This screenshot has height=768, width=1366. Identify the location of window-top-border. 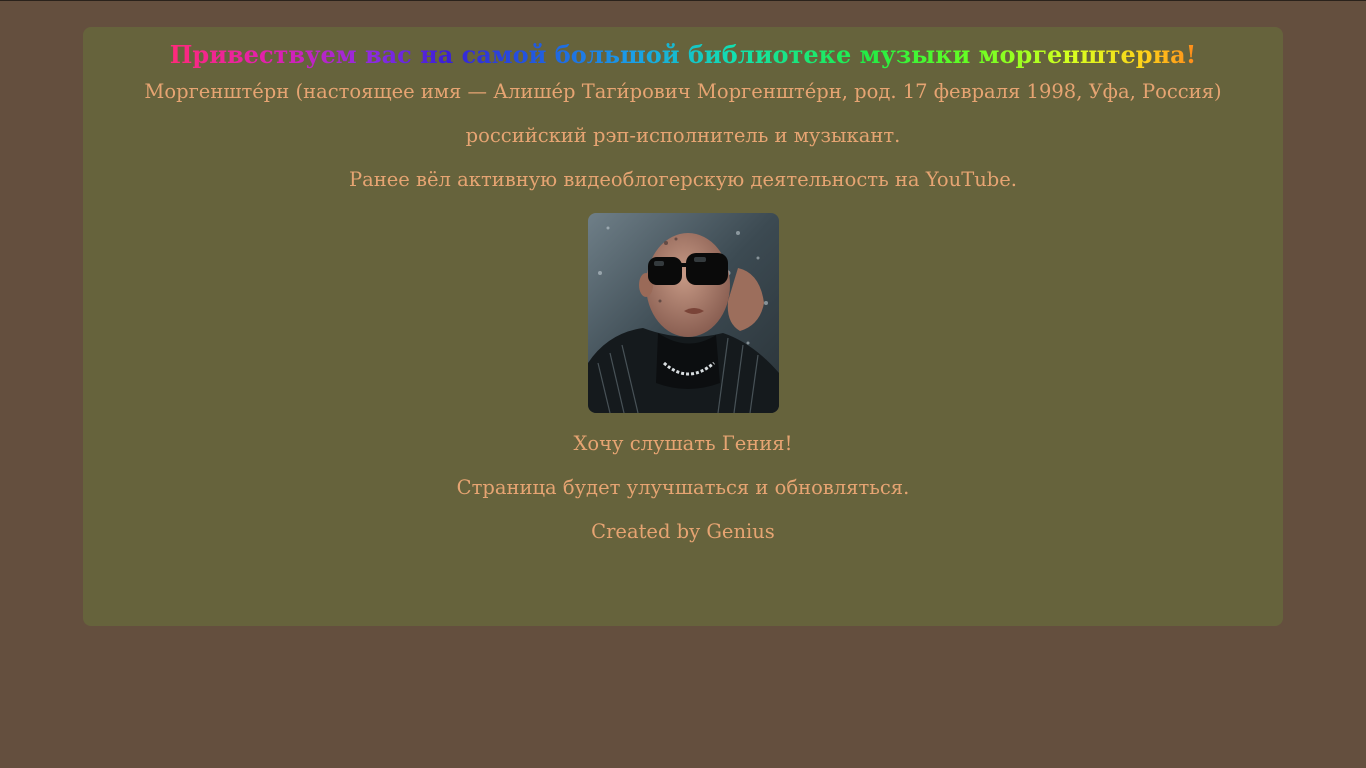
(683, 0).